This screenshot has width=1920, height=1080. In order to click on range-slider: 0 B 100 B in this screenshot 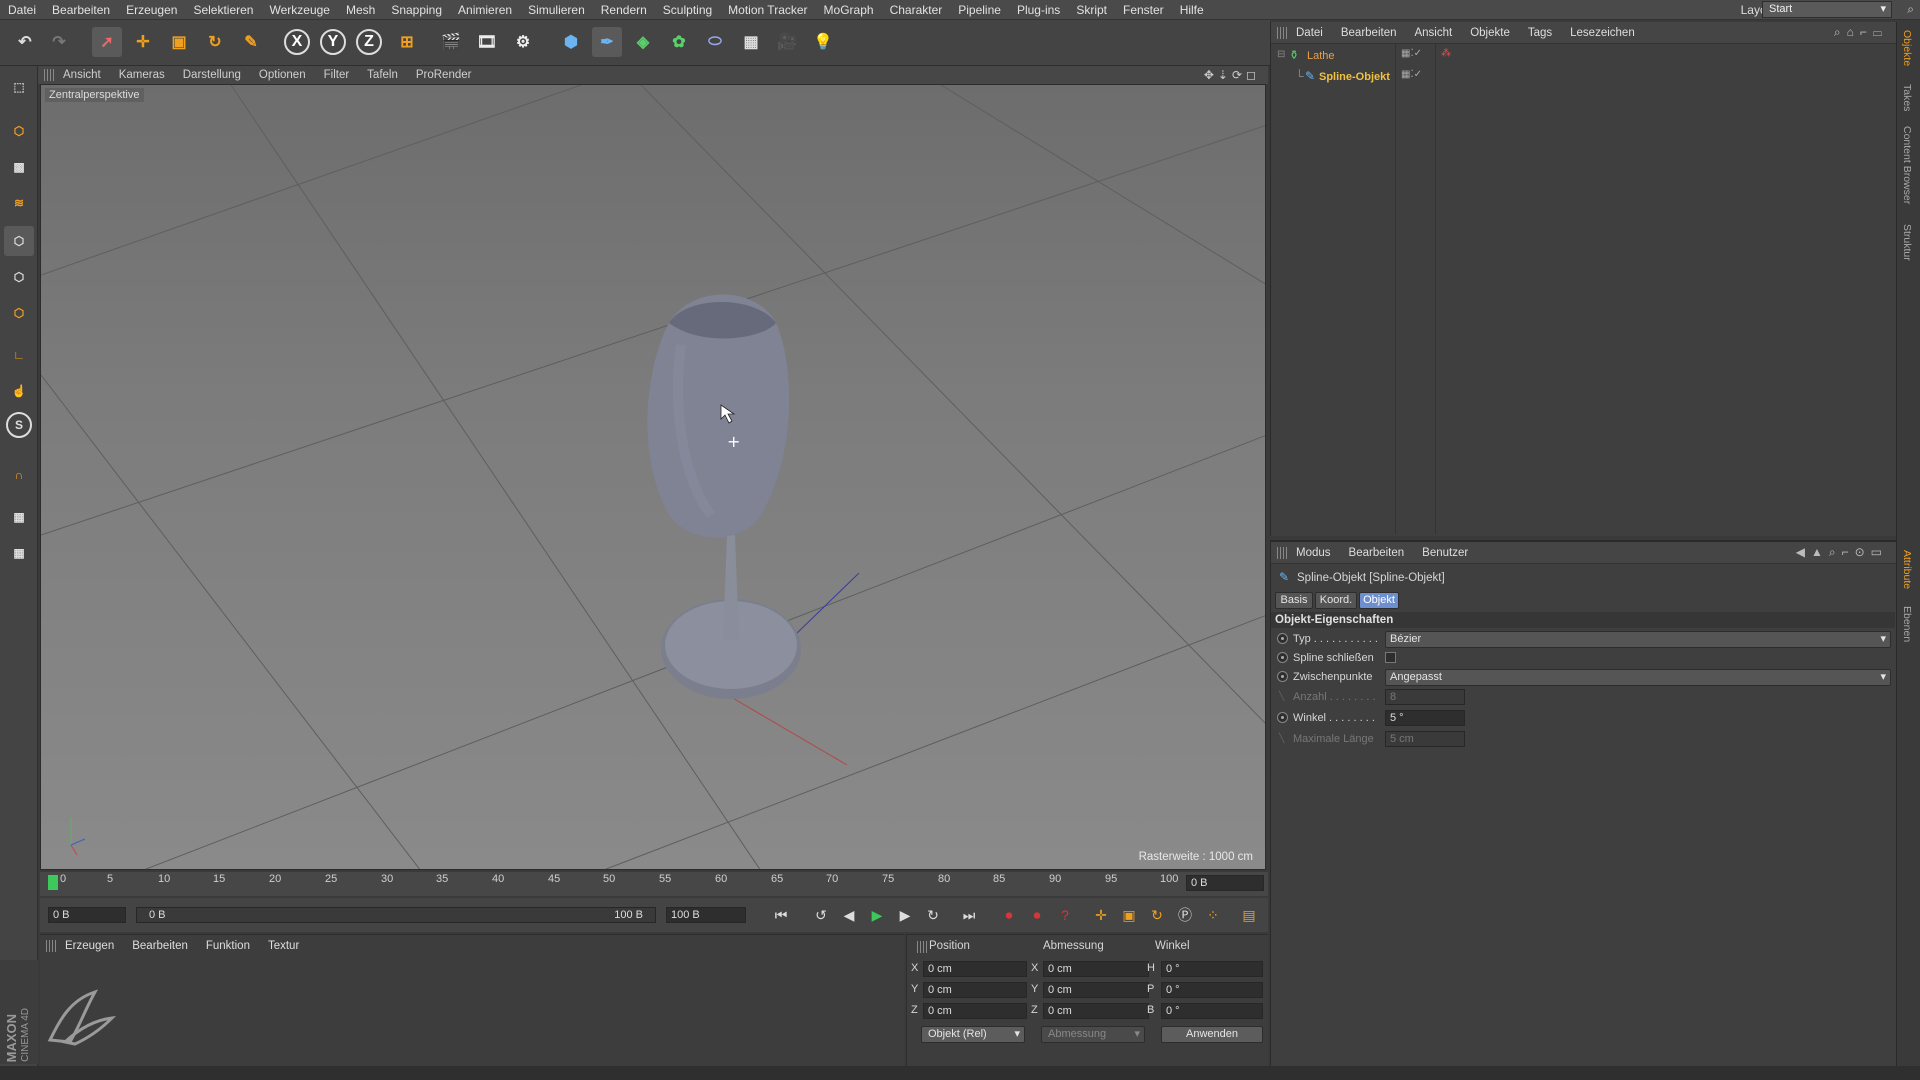, I will do `click(396, 915)`.